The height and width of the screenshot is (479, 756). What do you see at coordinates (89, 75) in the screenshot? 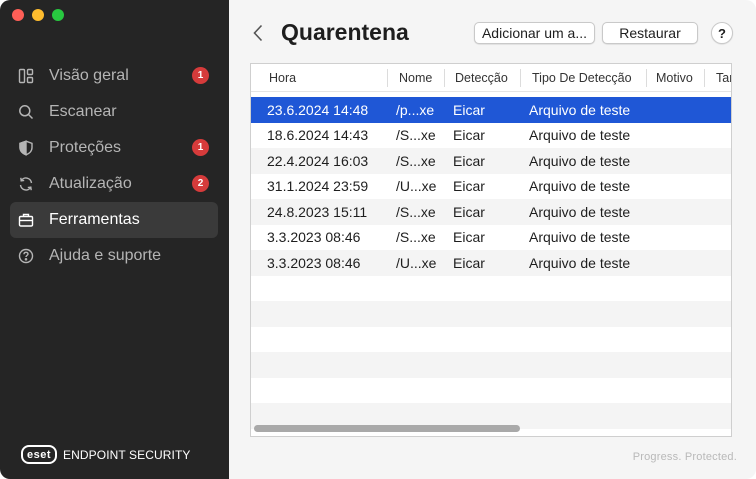
I see `sidebar-item-label: Visão geral` at bounding box center [89, 75].